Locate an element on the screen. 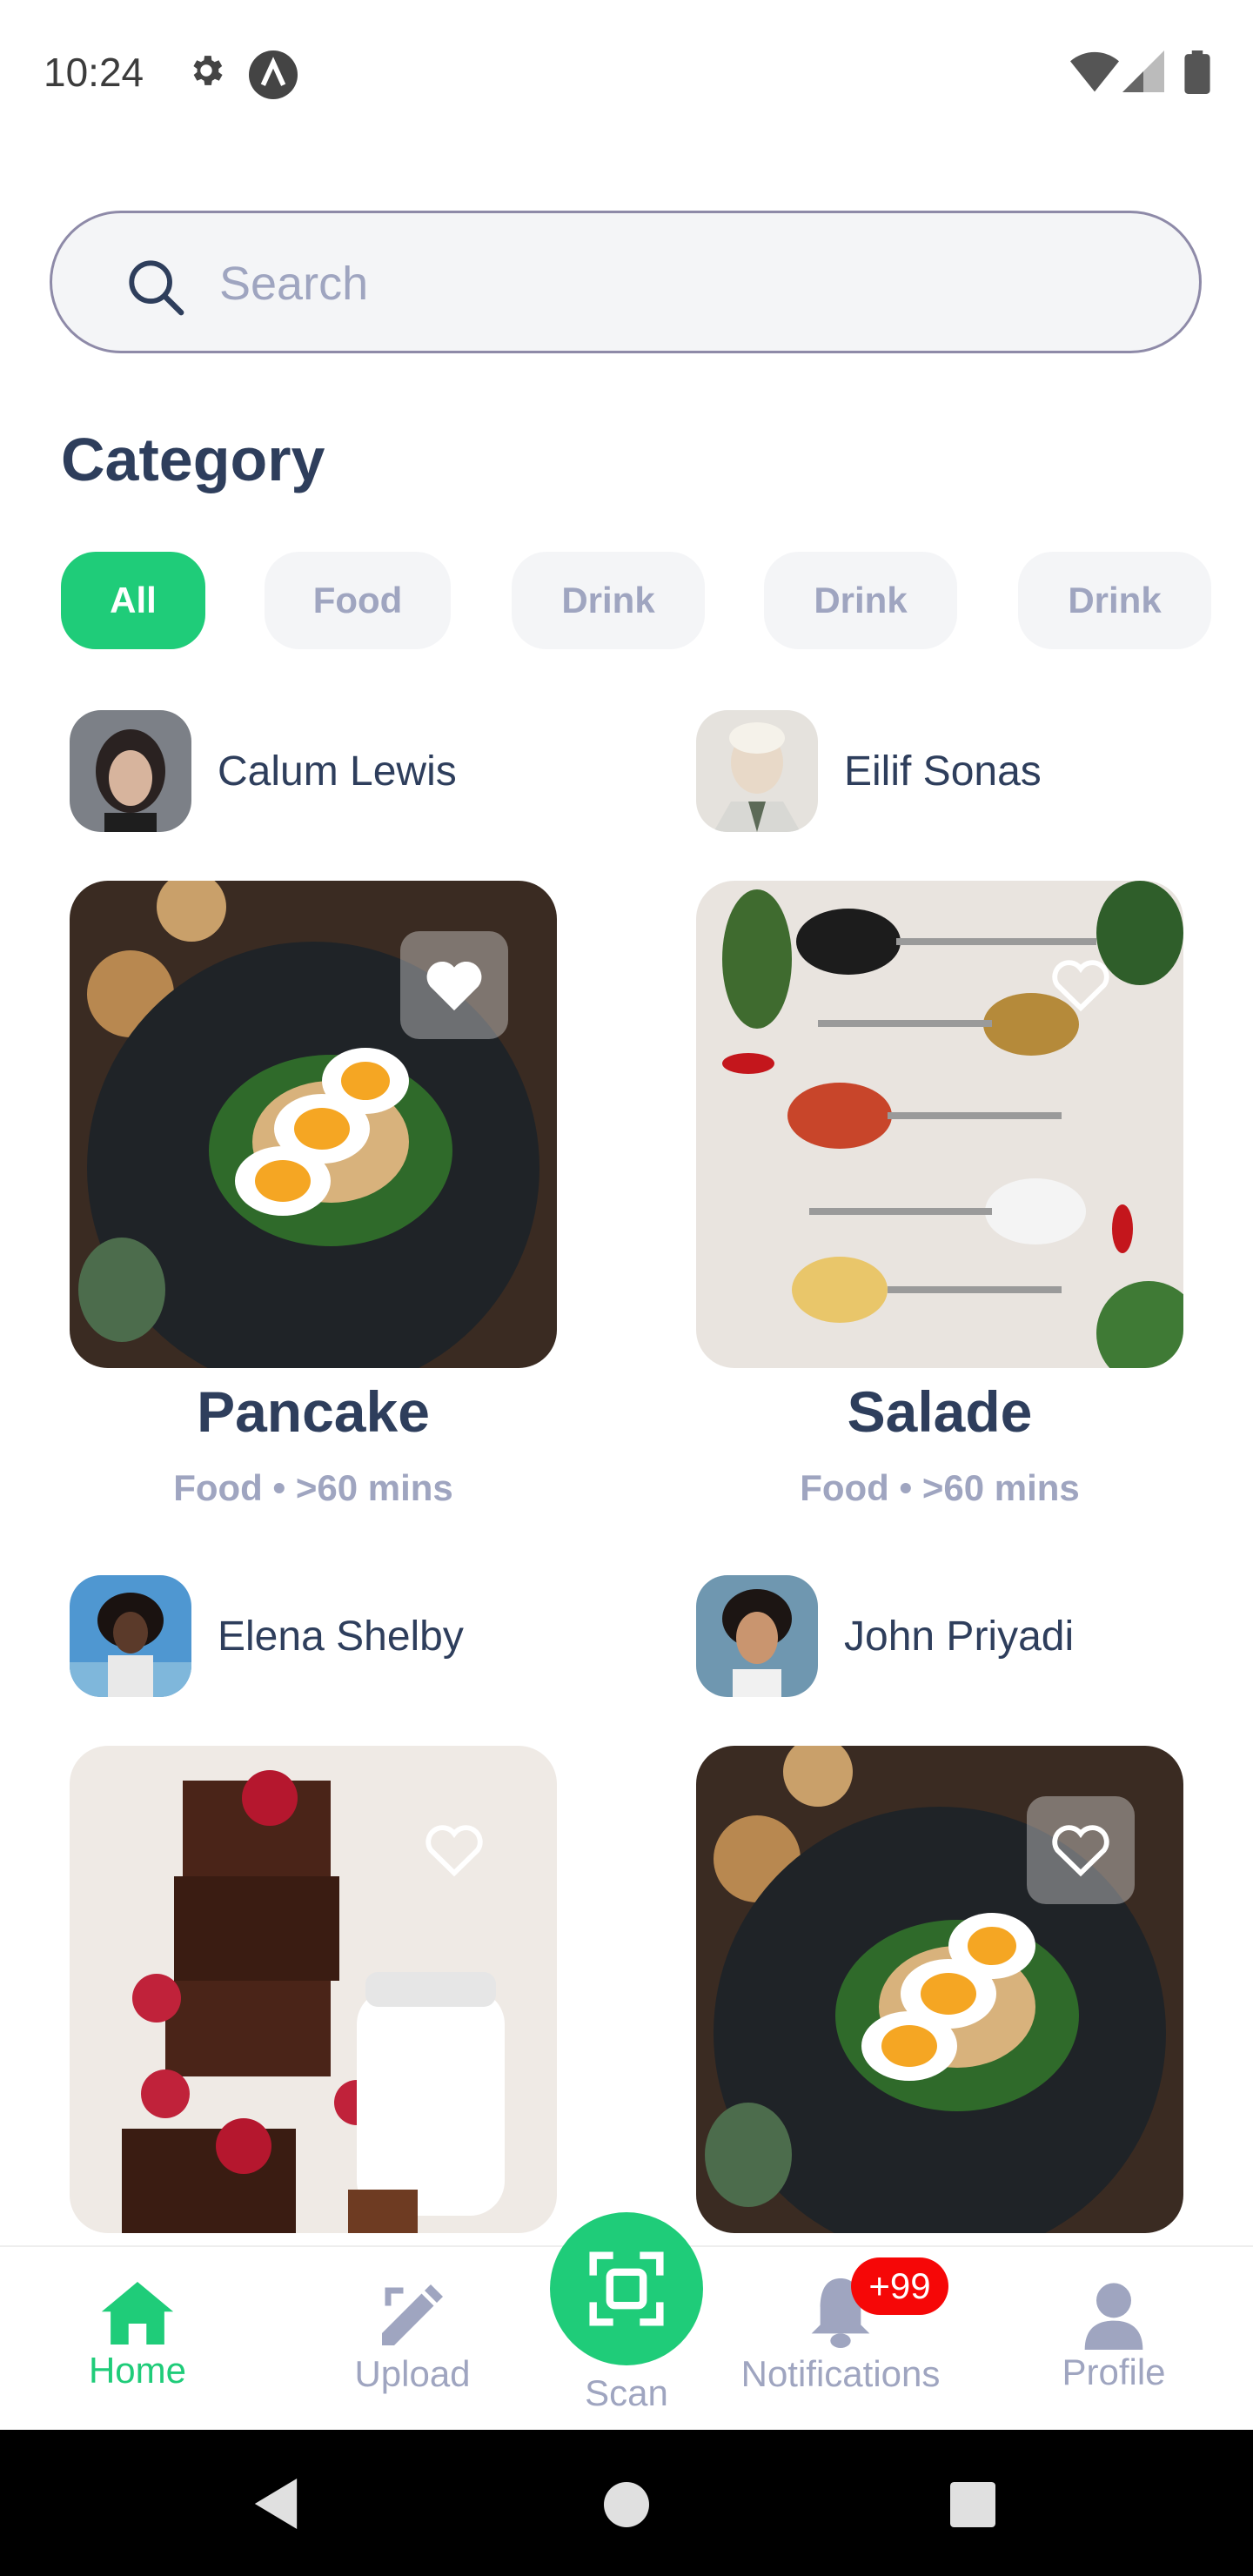 Image resolution: width=1253 pixels, height=2576 pixels. recipe-title: Pancake is located at coordinates (313, 1411).